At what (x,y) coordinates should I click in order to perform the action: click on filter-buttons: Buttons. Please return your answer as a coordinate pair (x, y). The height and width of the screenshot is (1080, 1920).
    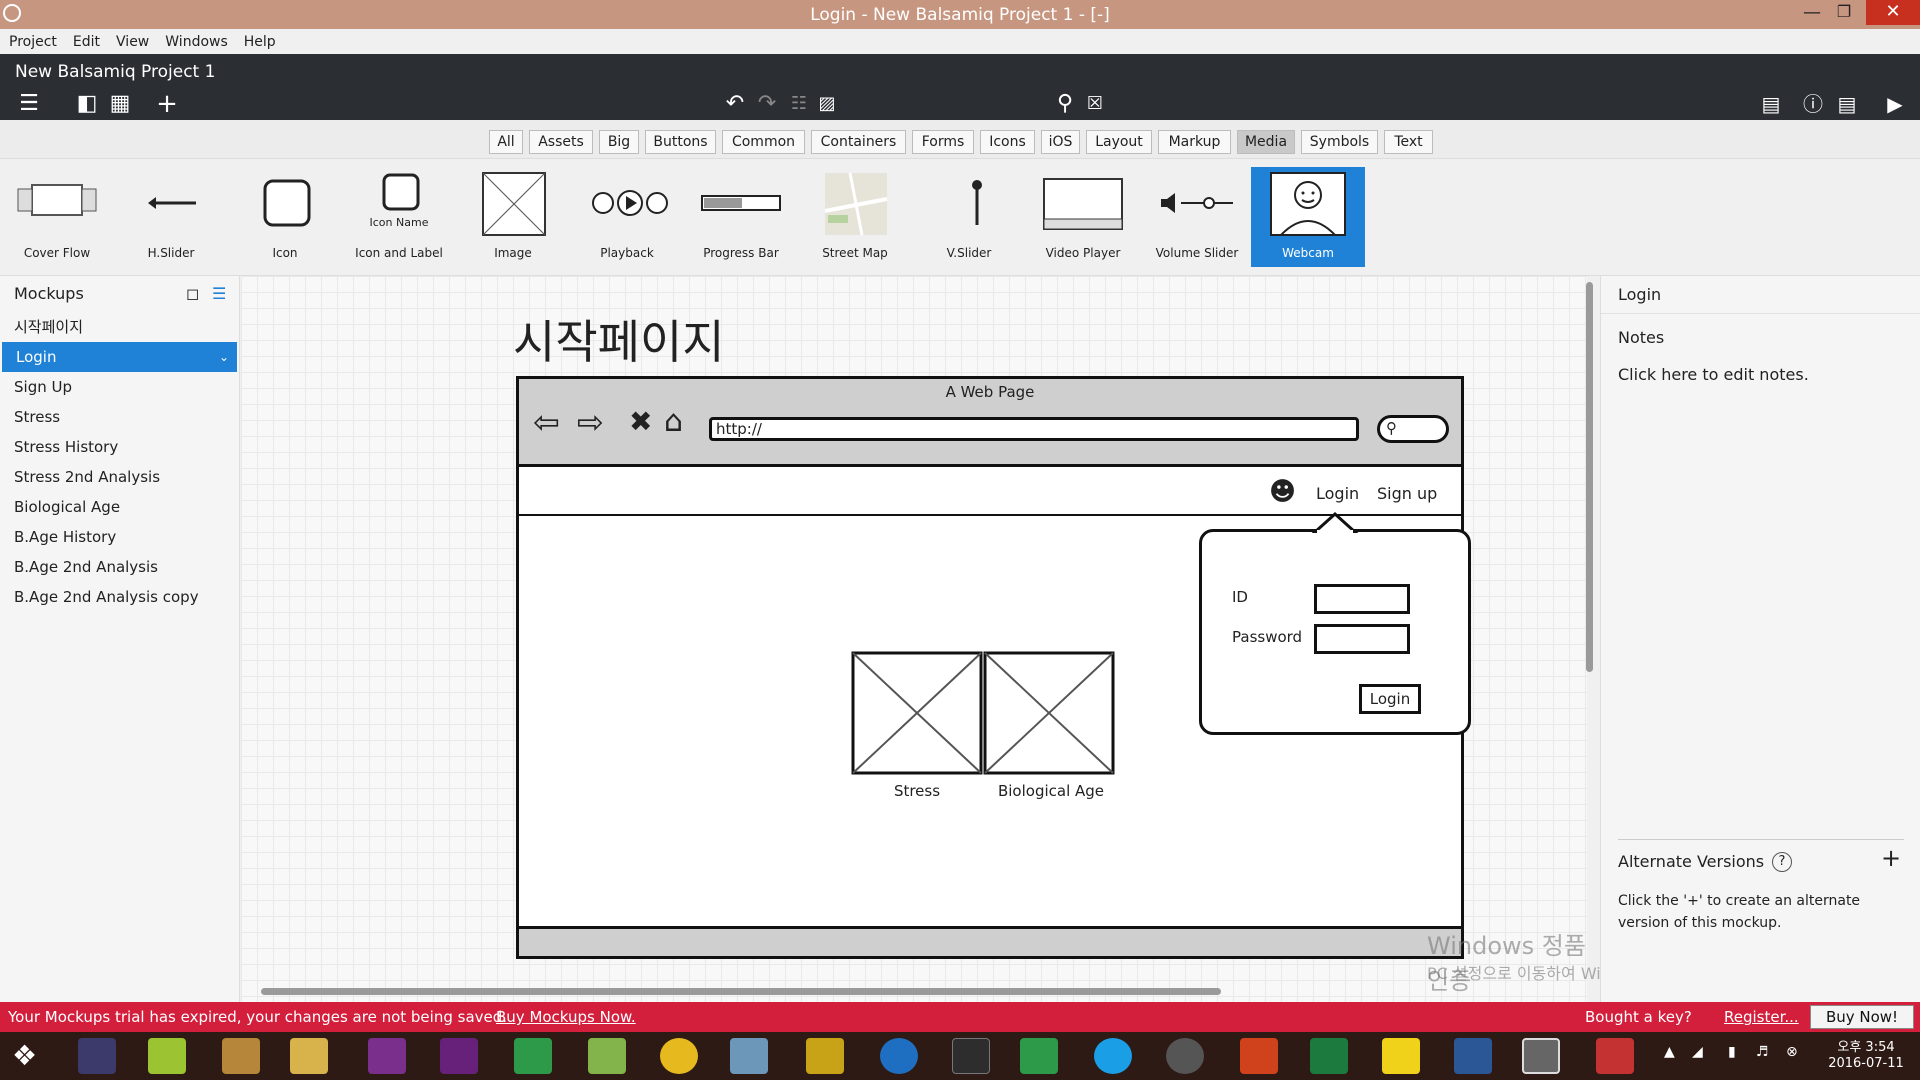
    Looking at the image, I should click on (680, 142).